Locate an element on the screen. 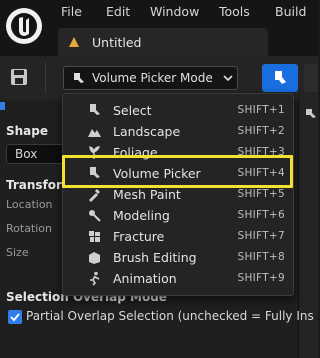 This screenshot has height=358, width=320. mode-dropdown-label: Volume Picker Mode is located at coordinates (152, 78).